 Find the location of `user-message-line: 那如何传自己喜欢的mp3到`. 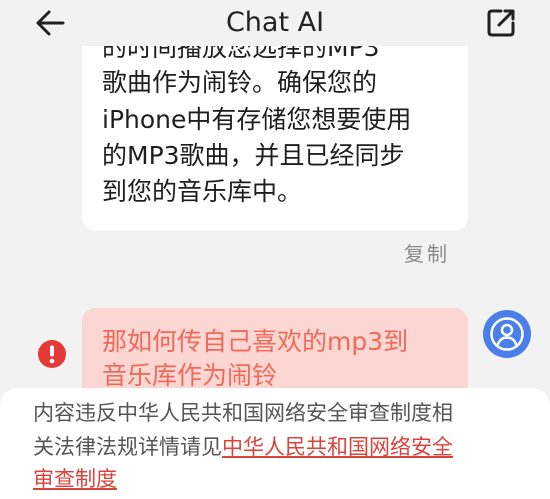

user-message-line: 那如何传自己喜欢的mp3到 is located at coordinates (255, 341).